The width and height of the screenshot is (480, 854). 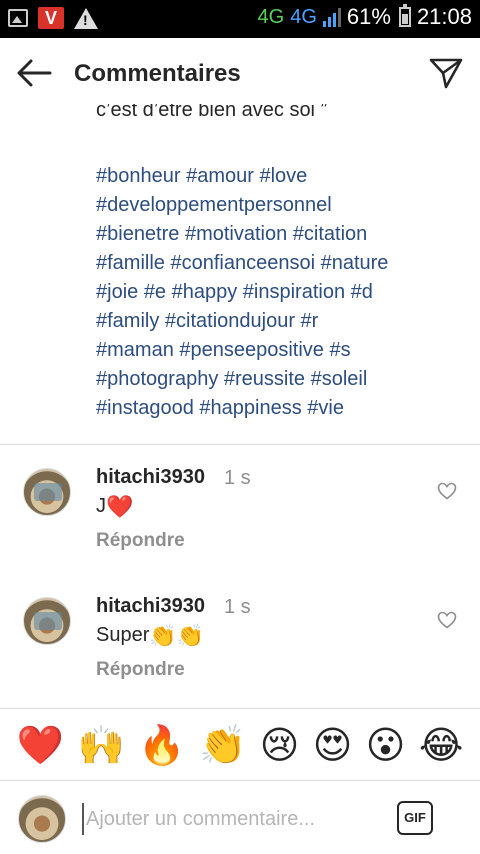 I want to click on caption-text-partial: c’est d’être bien avec soi ”, so click(x=212, y=112).